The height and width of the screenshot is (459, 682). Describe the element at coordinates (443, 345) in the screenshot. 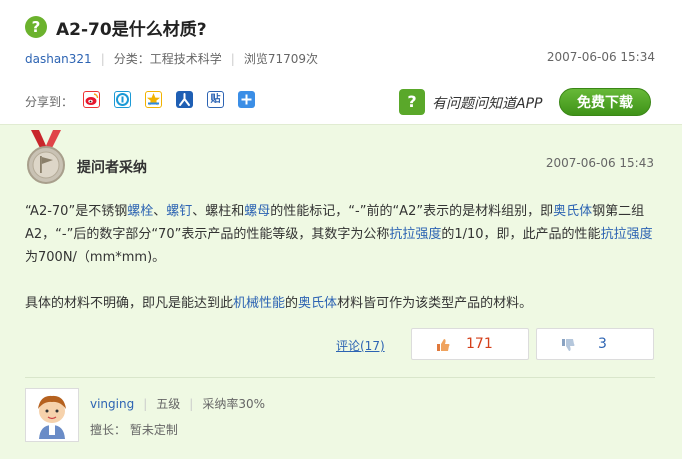

I see `thumbs-up-icon` at that location.